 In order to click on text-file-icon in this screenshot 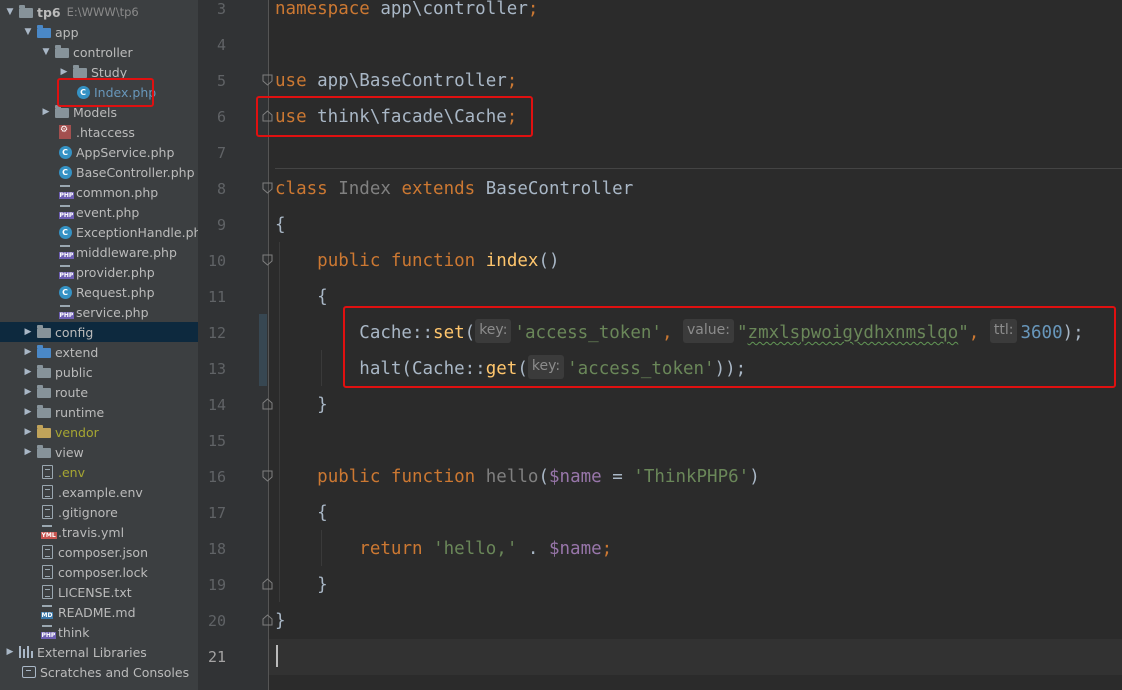, I will do `click(47, 492)`.